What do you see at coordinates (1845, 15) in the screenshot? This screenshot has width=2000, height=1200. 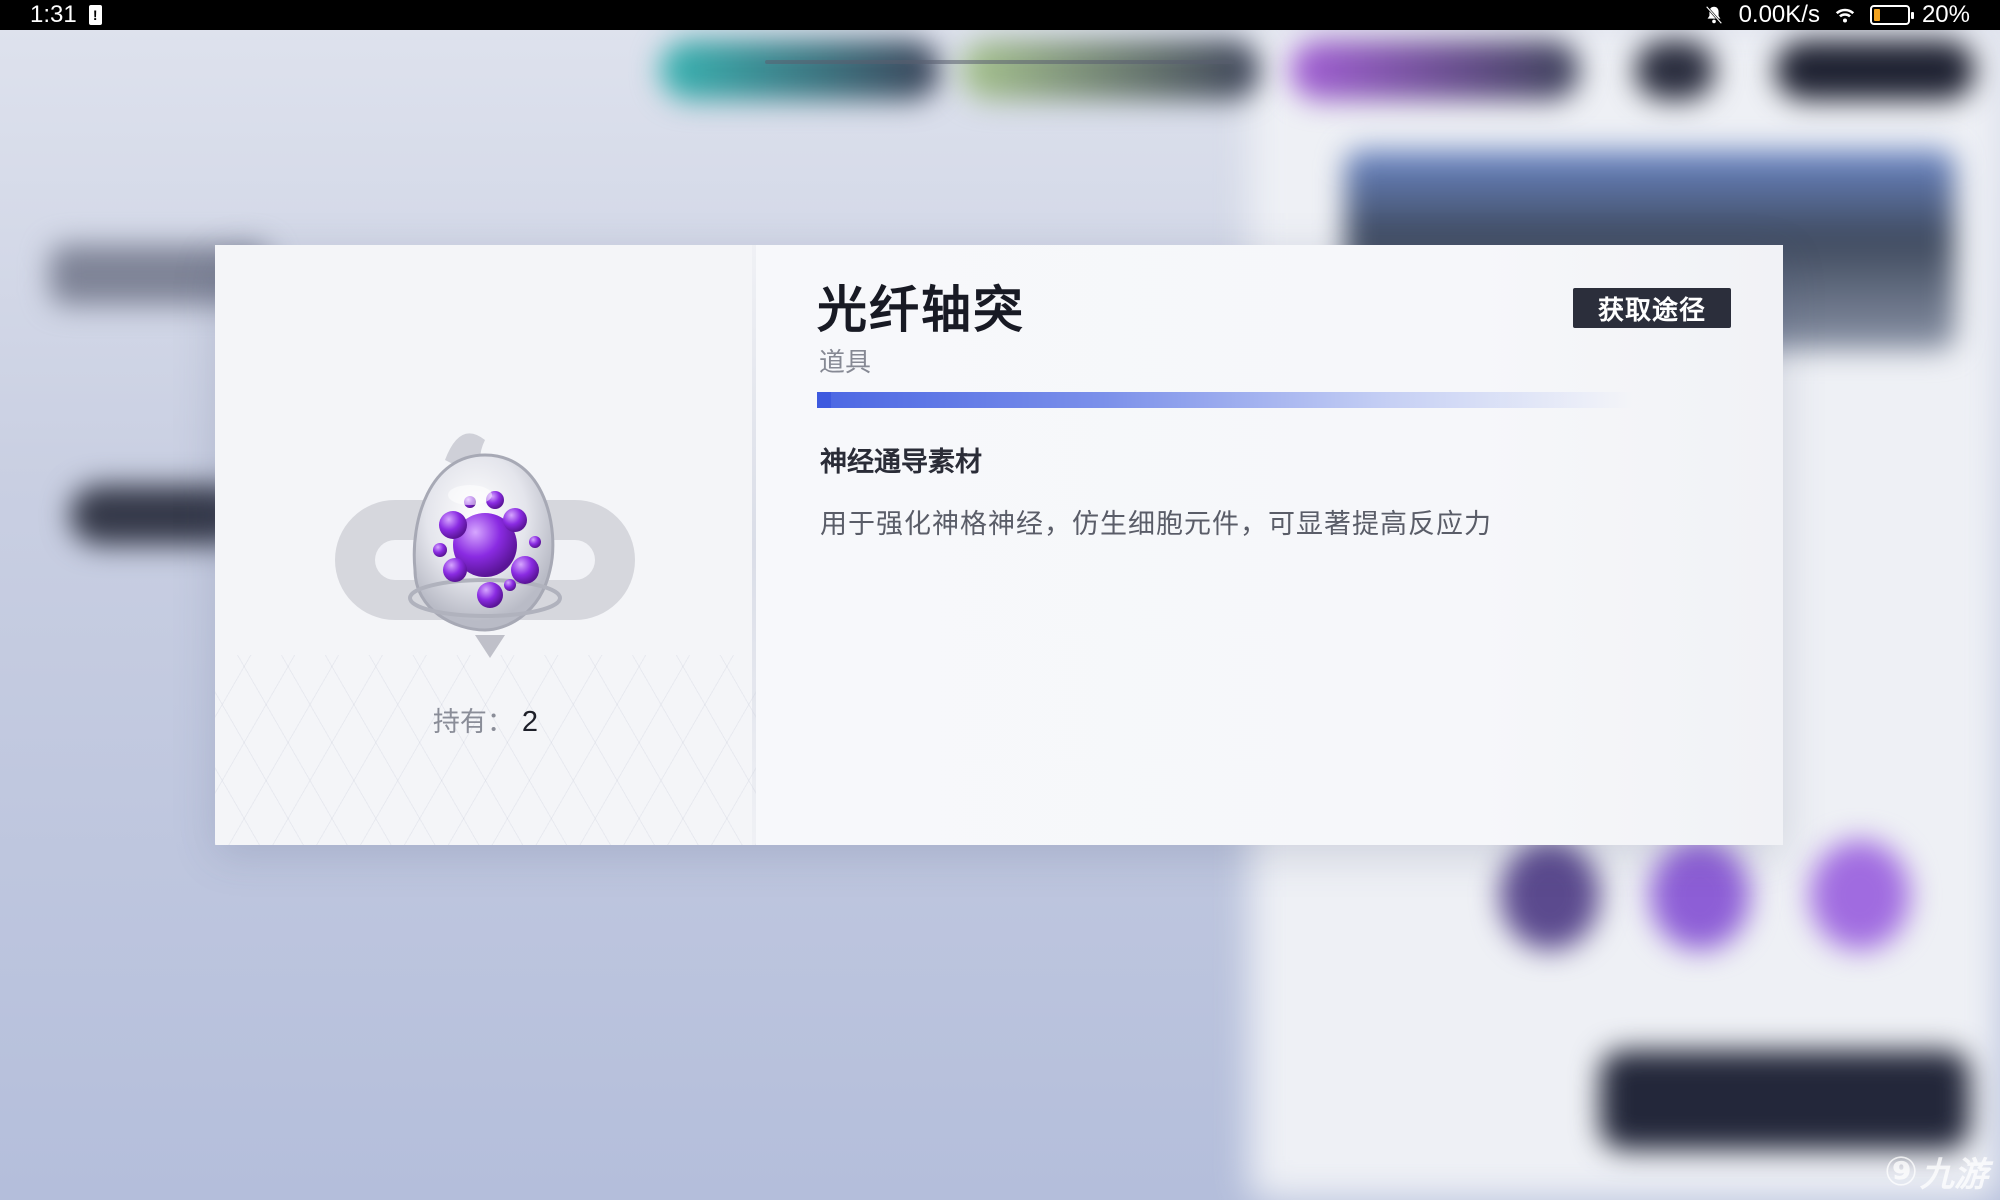 I see `wifi-icon` at bounding box center [1845, 15].